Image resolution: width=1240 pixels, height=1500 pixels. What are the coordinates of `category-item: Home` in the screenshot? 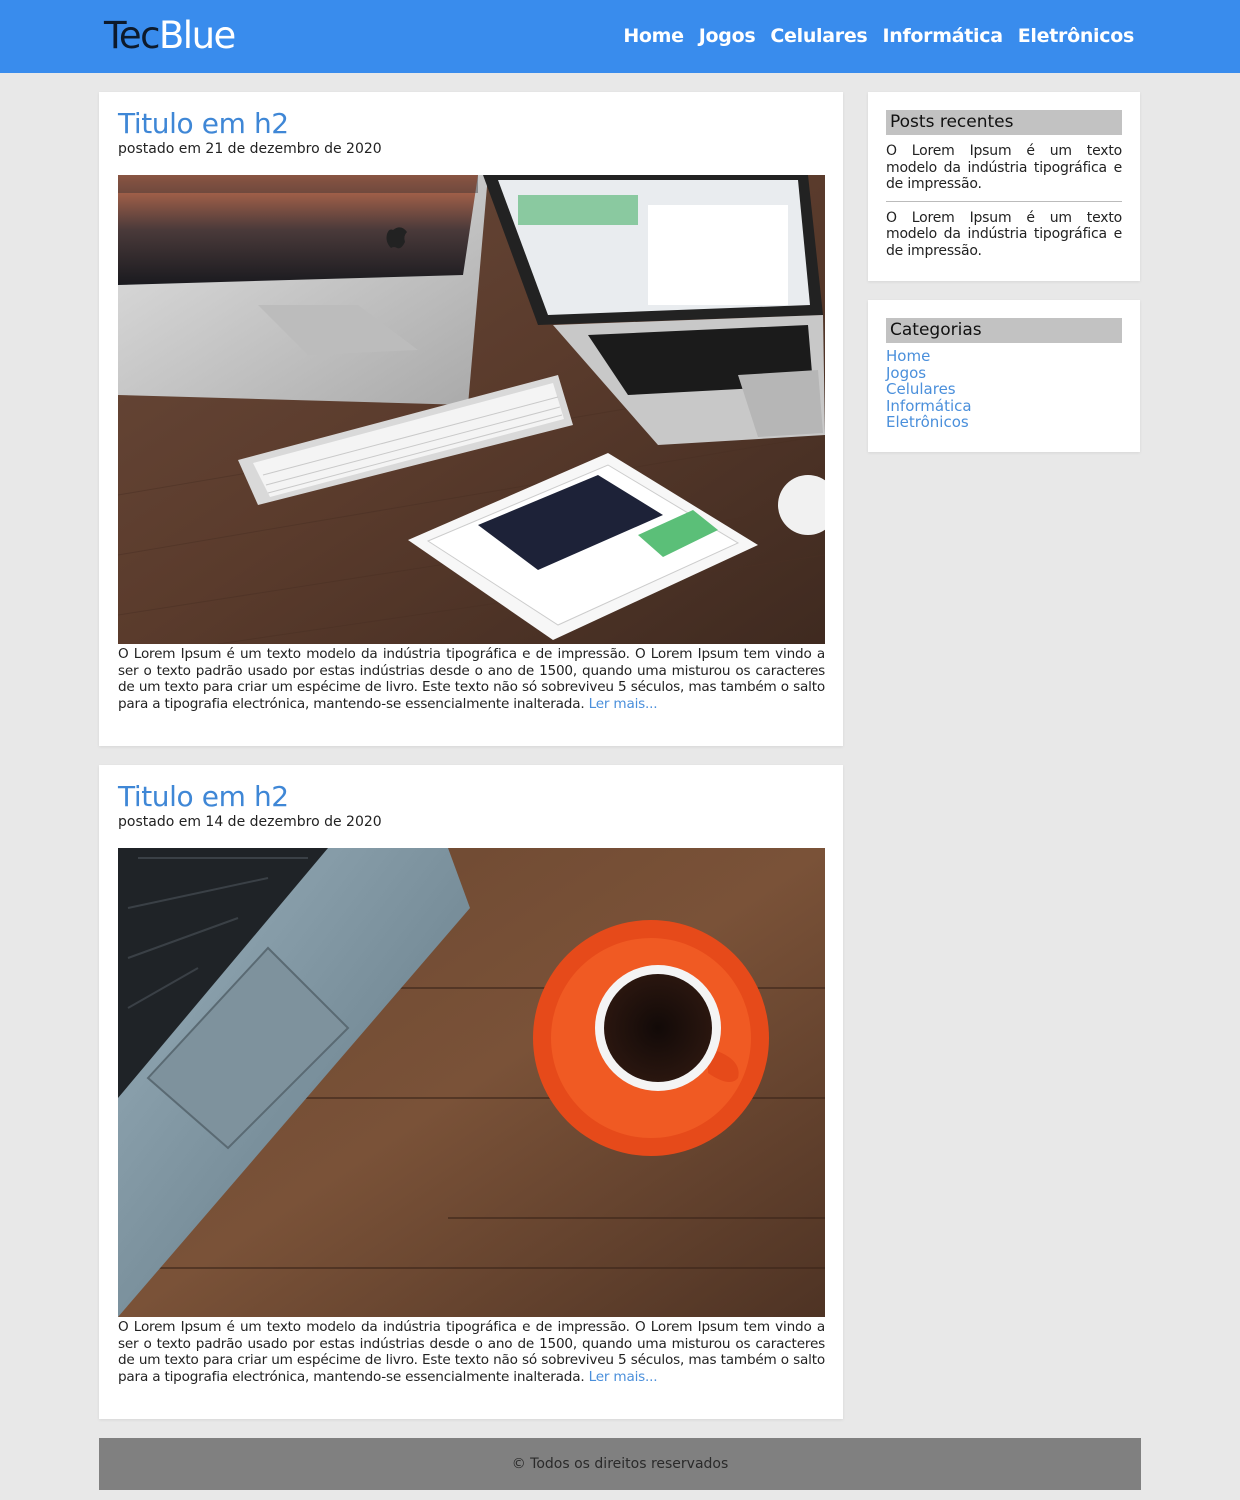 It's located at (1004, 356).